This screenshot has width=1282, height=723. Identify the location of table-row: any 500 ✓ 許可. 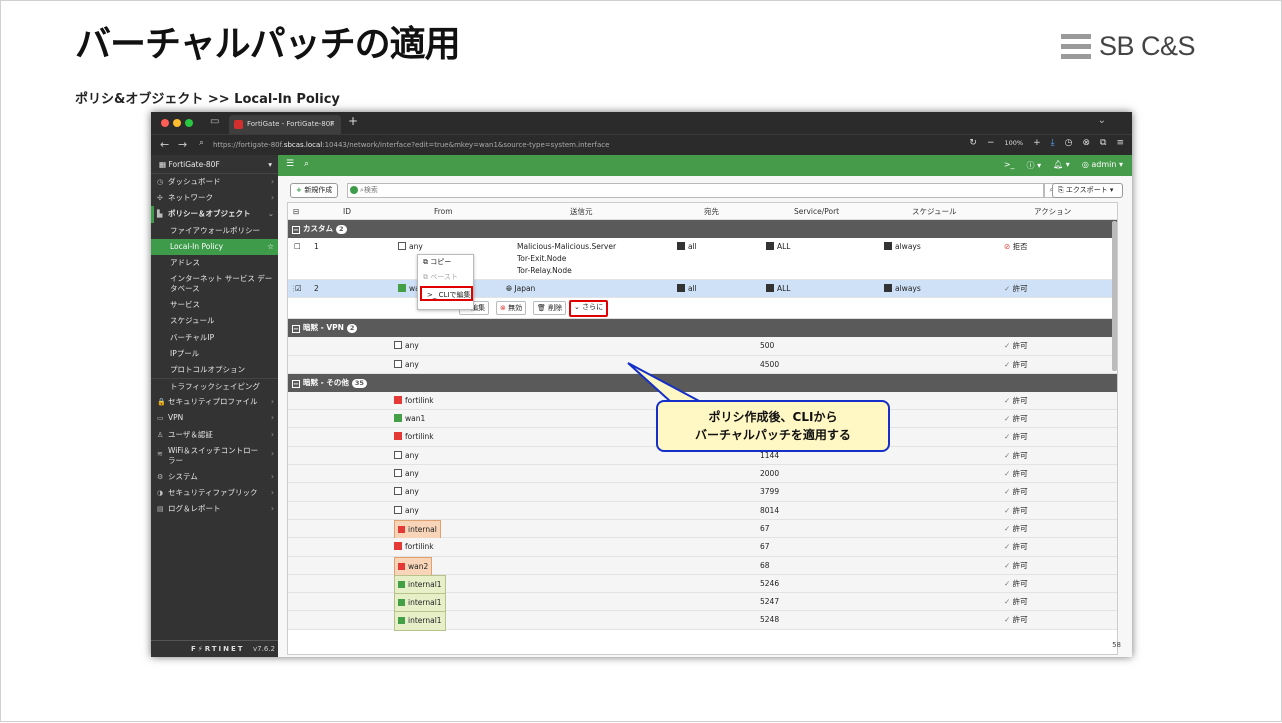
(702, 346).